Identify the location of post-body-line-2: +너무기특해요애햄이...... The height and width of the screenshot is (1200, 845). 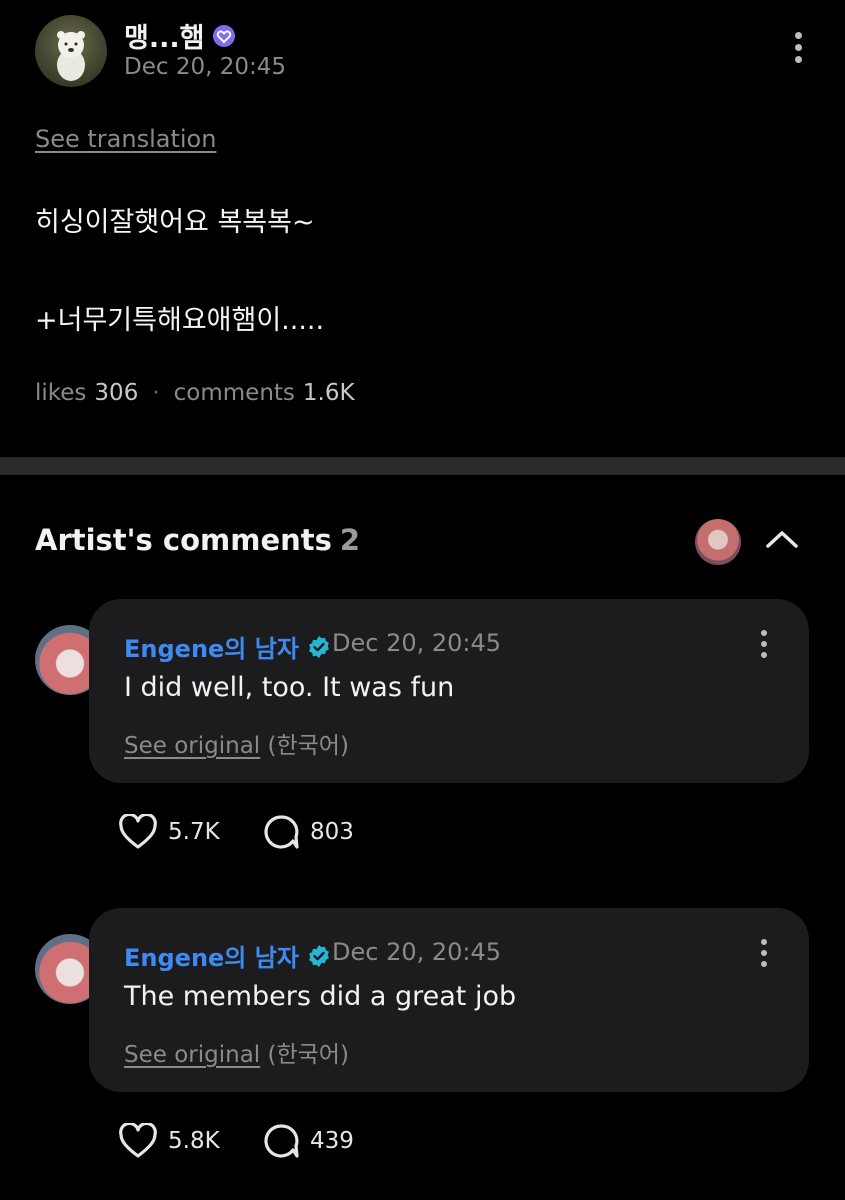
(180, 320).